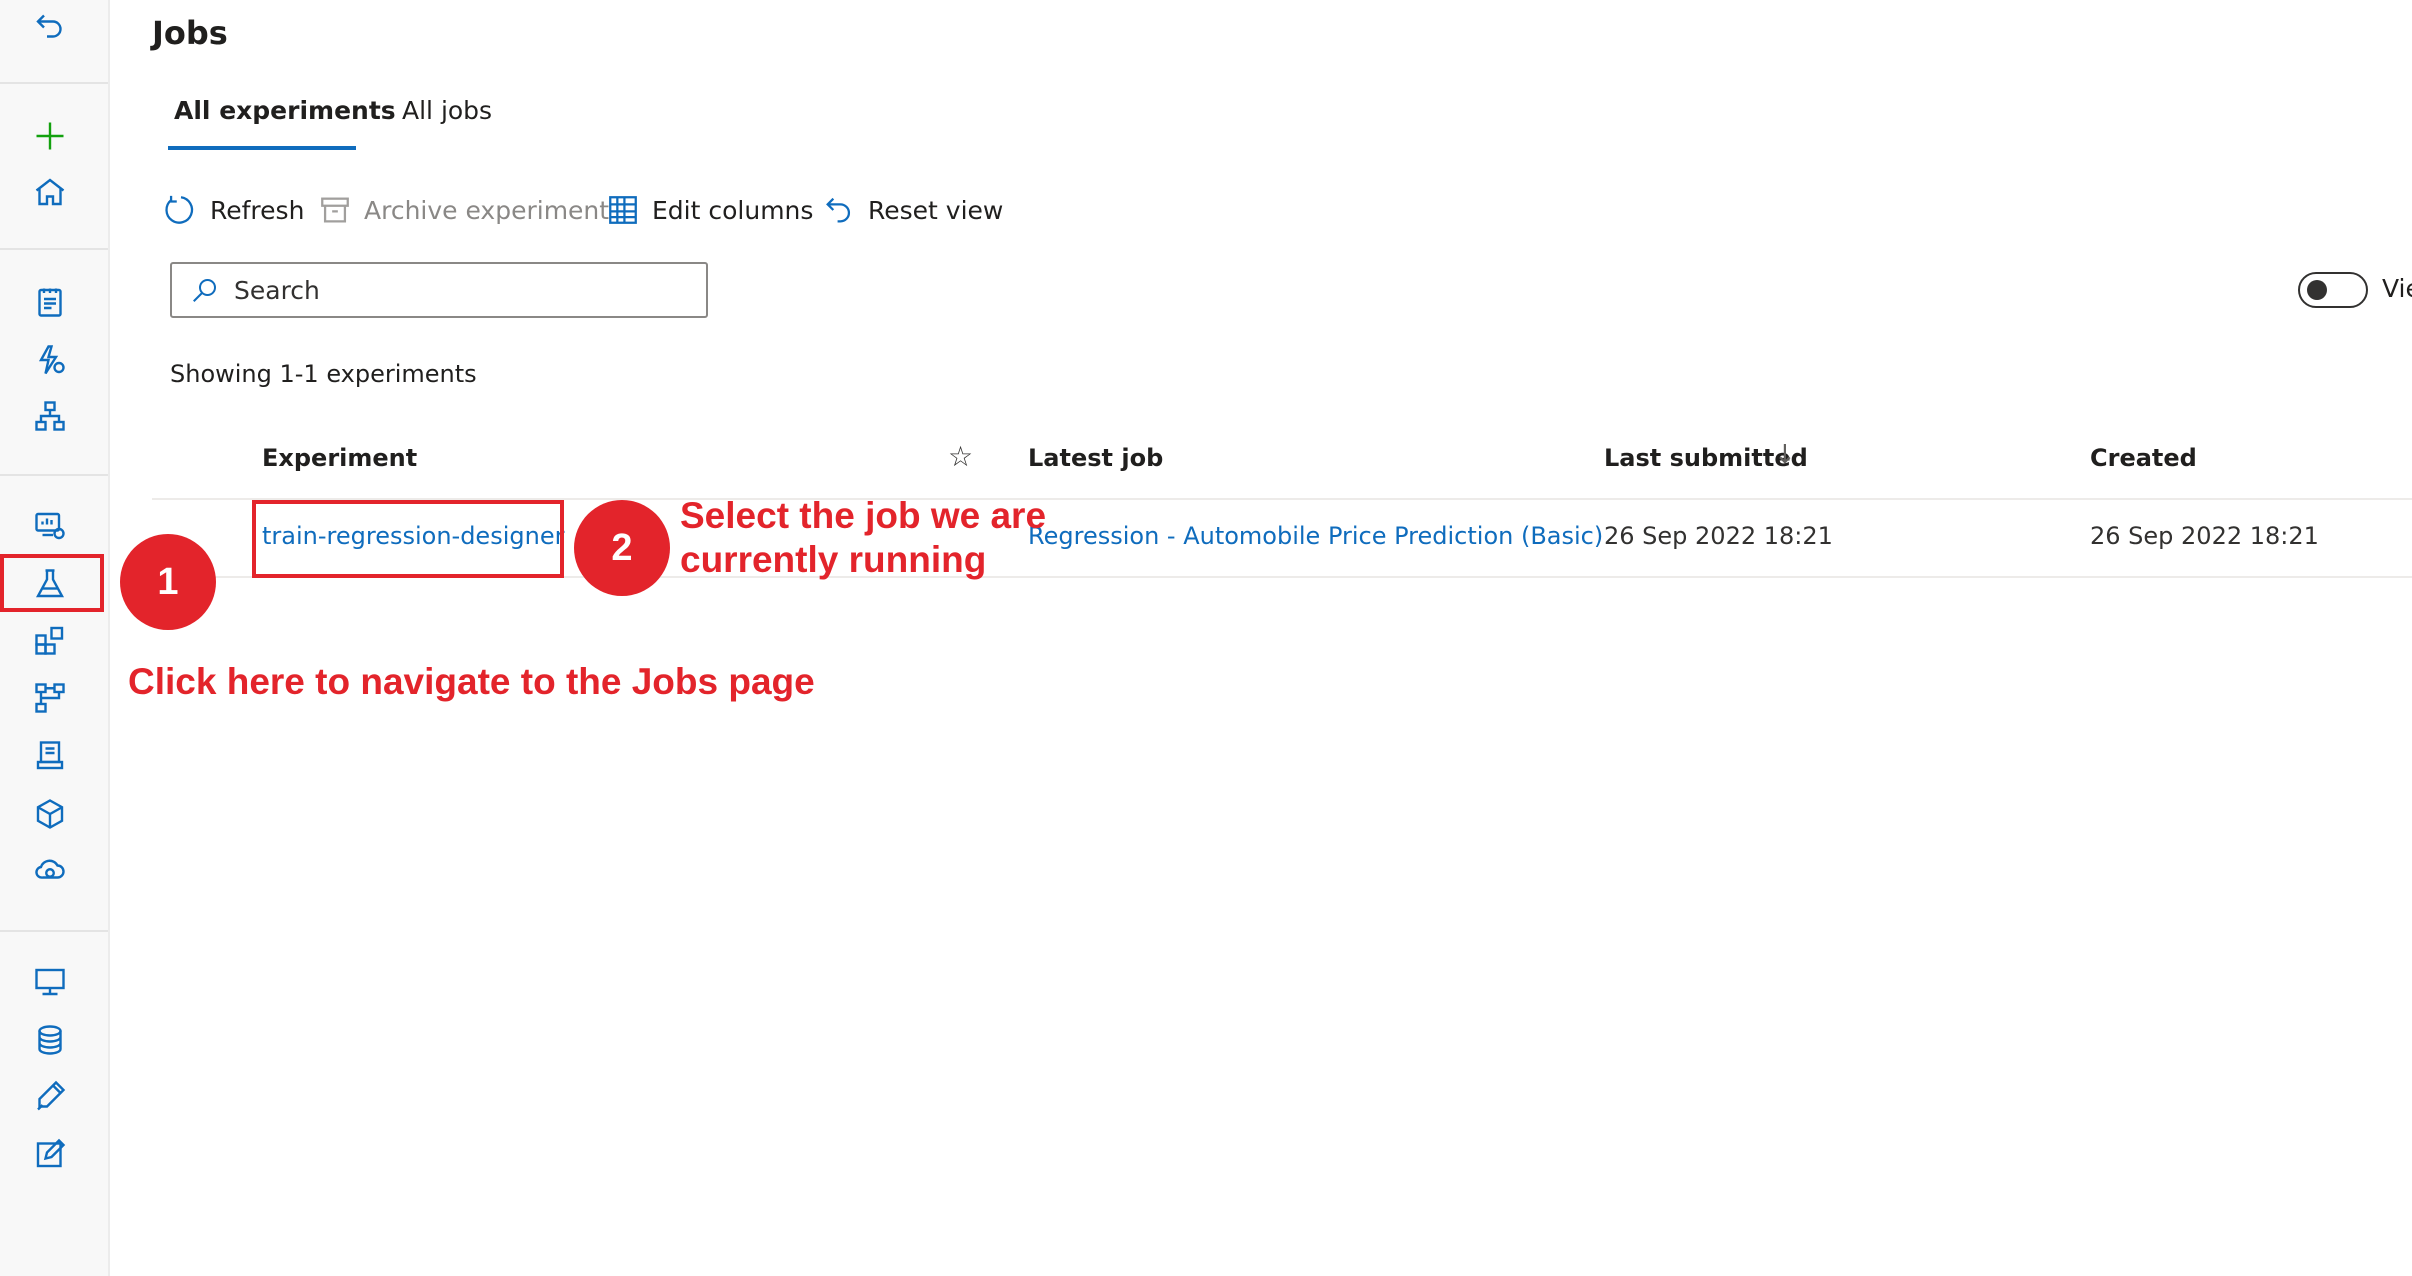 This screenshot has height=1276, width=2412. I want to click on created-cell: 26 Sep 2022 18:21, so click(2204, 536).